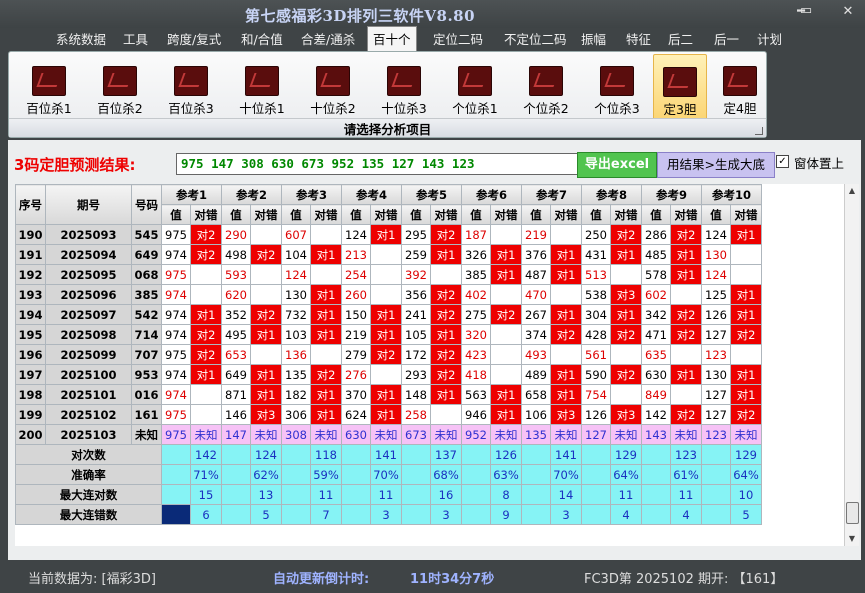 The image size is (865, 593). I want to click on menu-item: 系统数据, so click(81, 38).